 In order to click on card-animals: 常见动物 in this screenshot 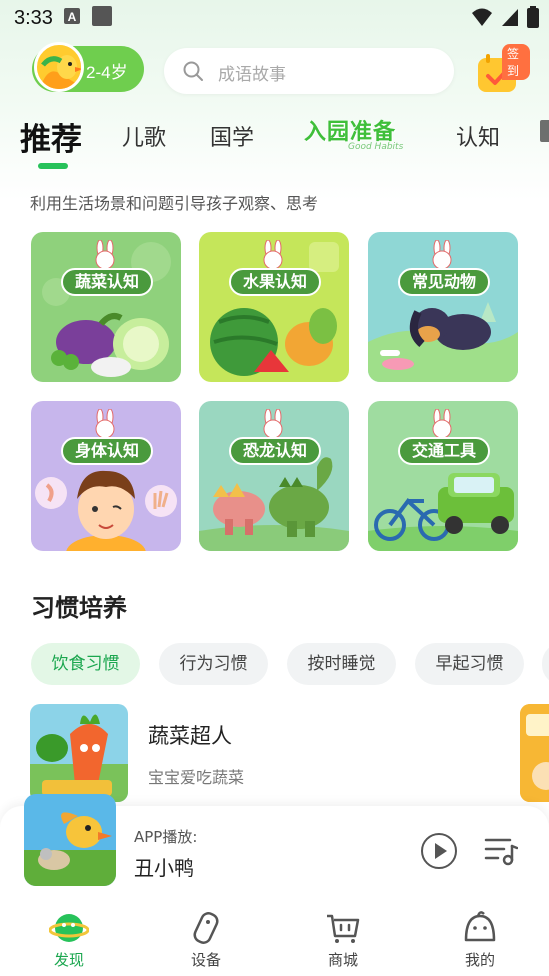, I will do `click(443, 307)`.